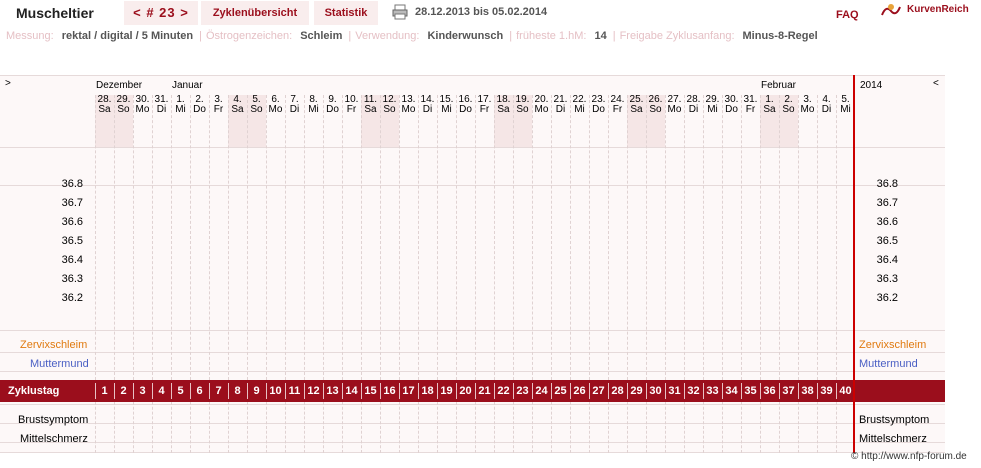 This screenshot has height=468, width=981. Describe the element at coordinates (731, 109) in the screenshot. I see `weekday: Do` at that location.